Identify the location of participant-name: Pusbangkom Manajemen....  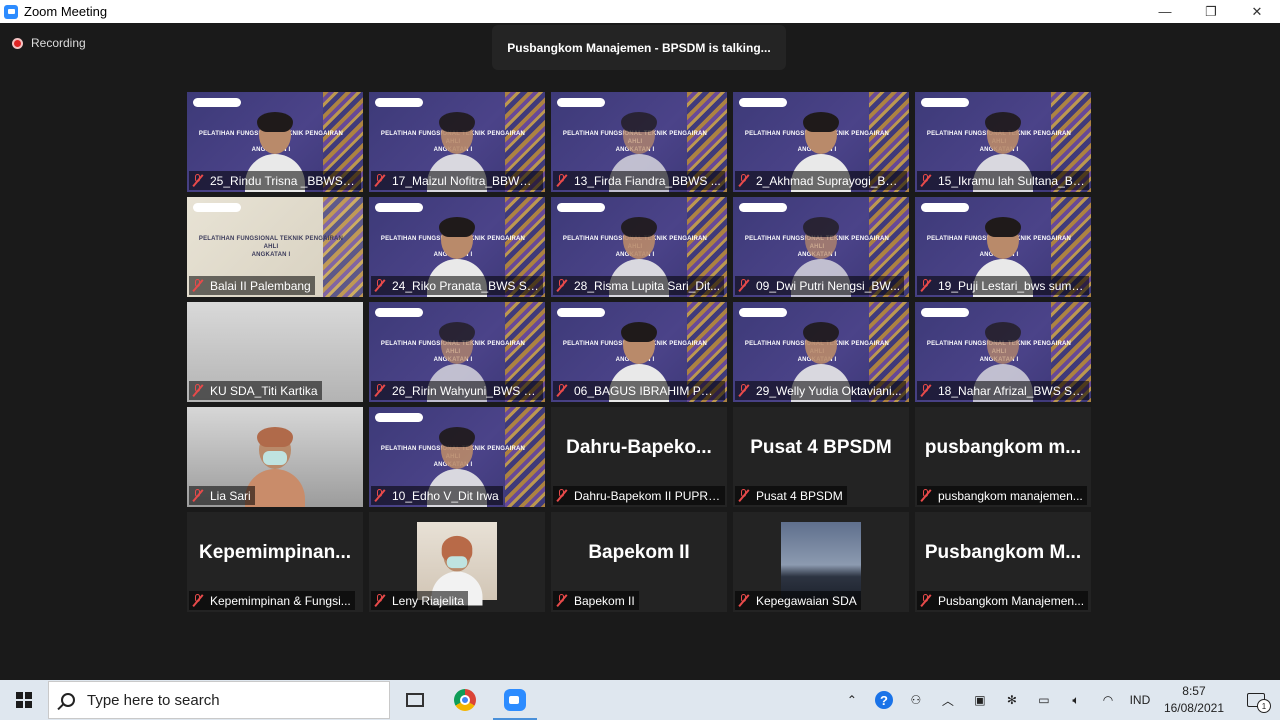
(1011, 600).